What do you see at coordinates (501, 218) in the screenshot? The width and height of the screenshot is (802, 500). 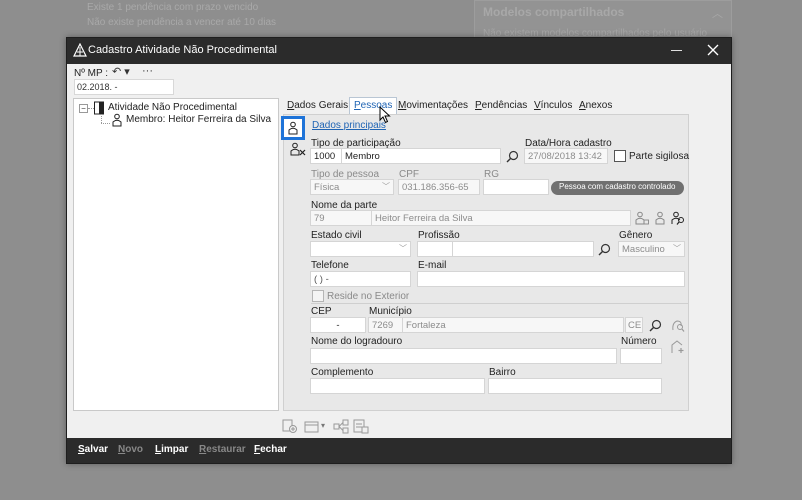 I see `nome-parte-input: Heitor Ferreira da Silva` at bounding box center [501, 218].